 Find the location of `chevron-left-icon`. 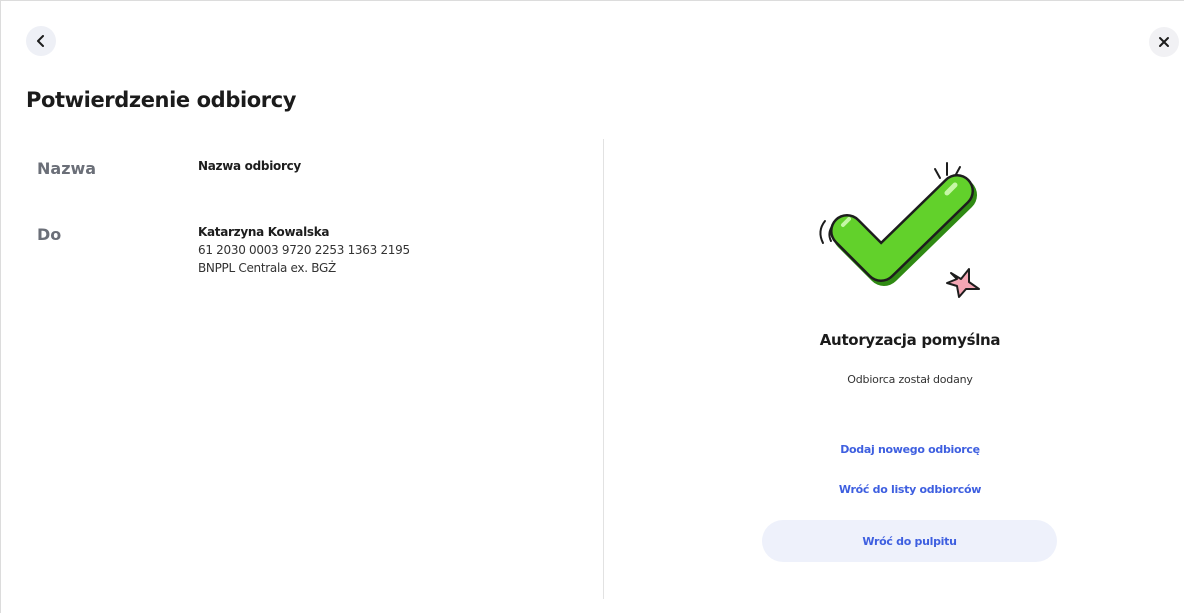

chevron-left-icon is located at coordinates (40, 41).